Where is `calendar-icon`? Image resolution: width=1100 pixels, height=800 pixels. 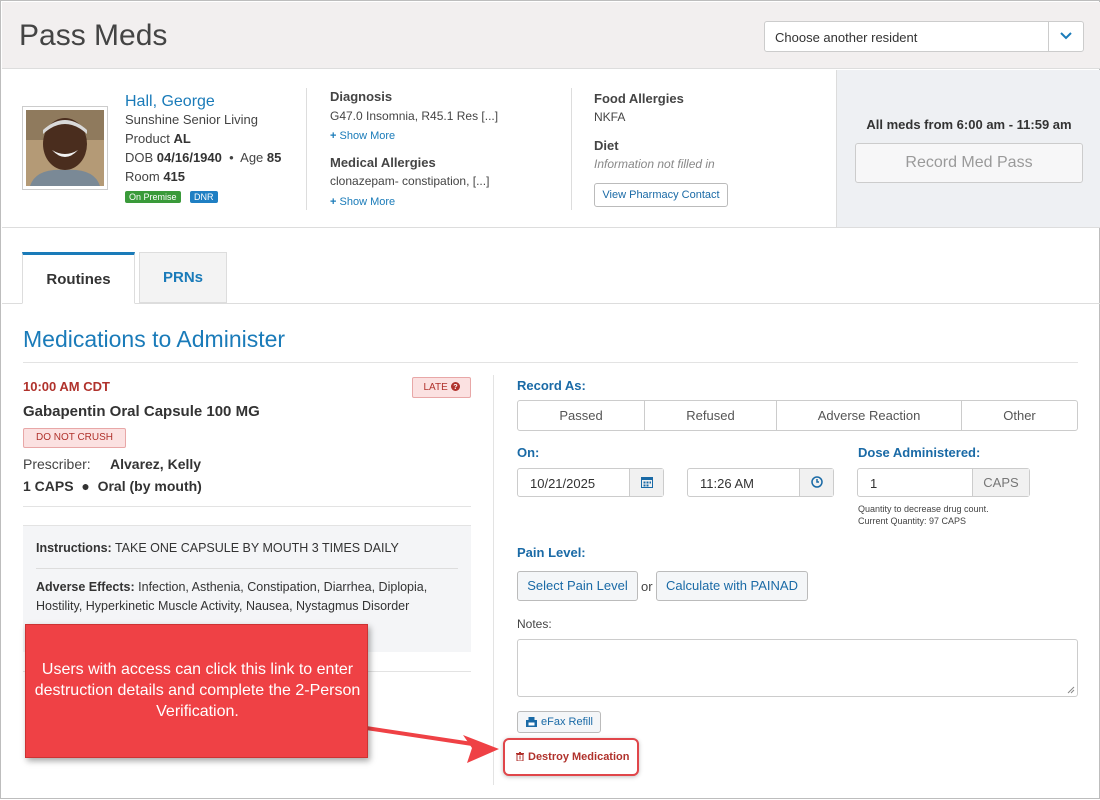 calendar-icon is located at coordinates (647, 482).